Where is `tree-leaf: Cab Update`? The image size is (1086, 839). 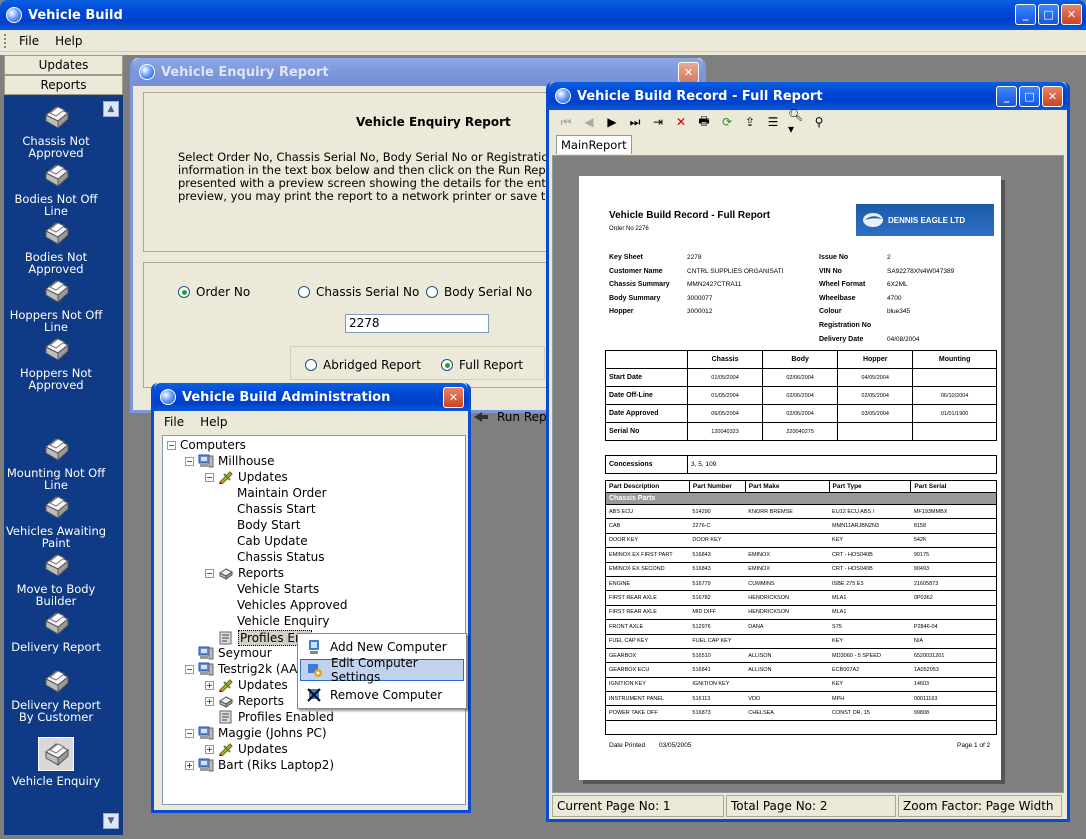 tree-leaf: Cab Update is located at coordinates (272, 541).